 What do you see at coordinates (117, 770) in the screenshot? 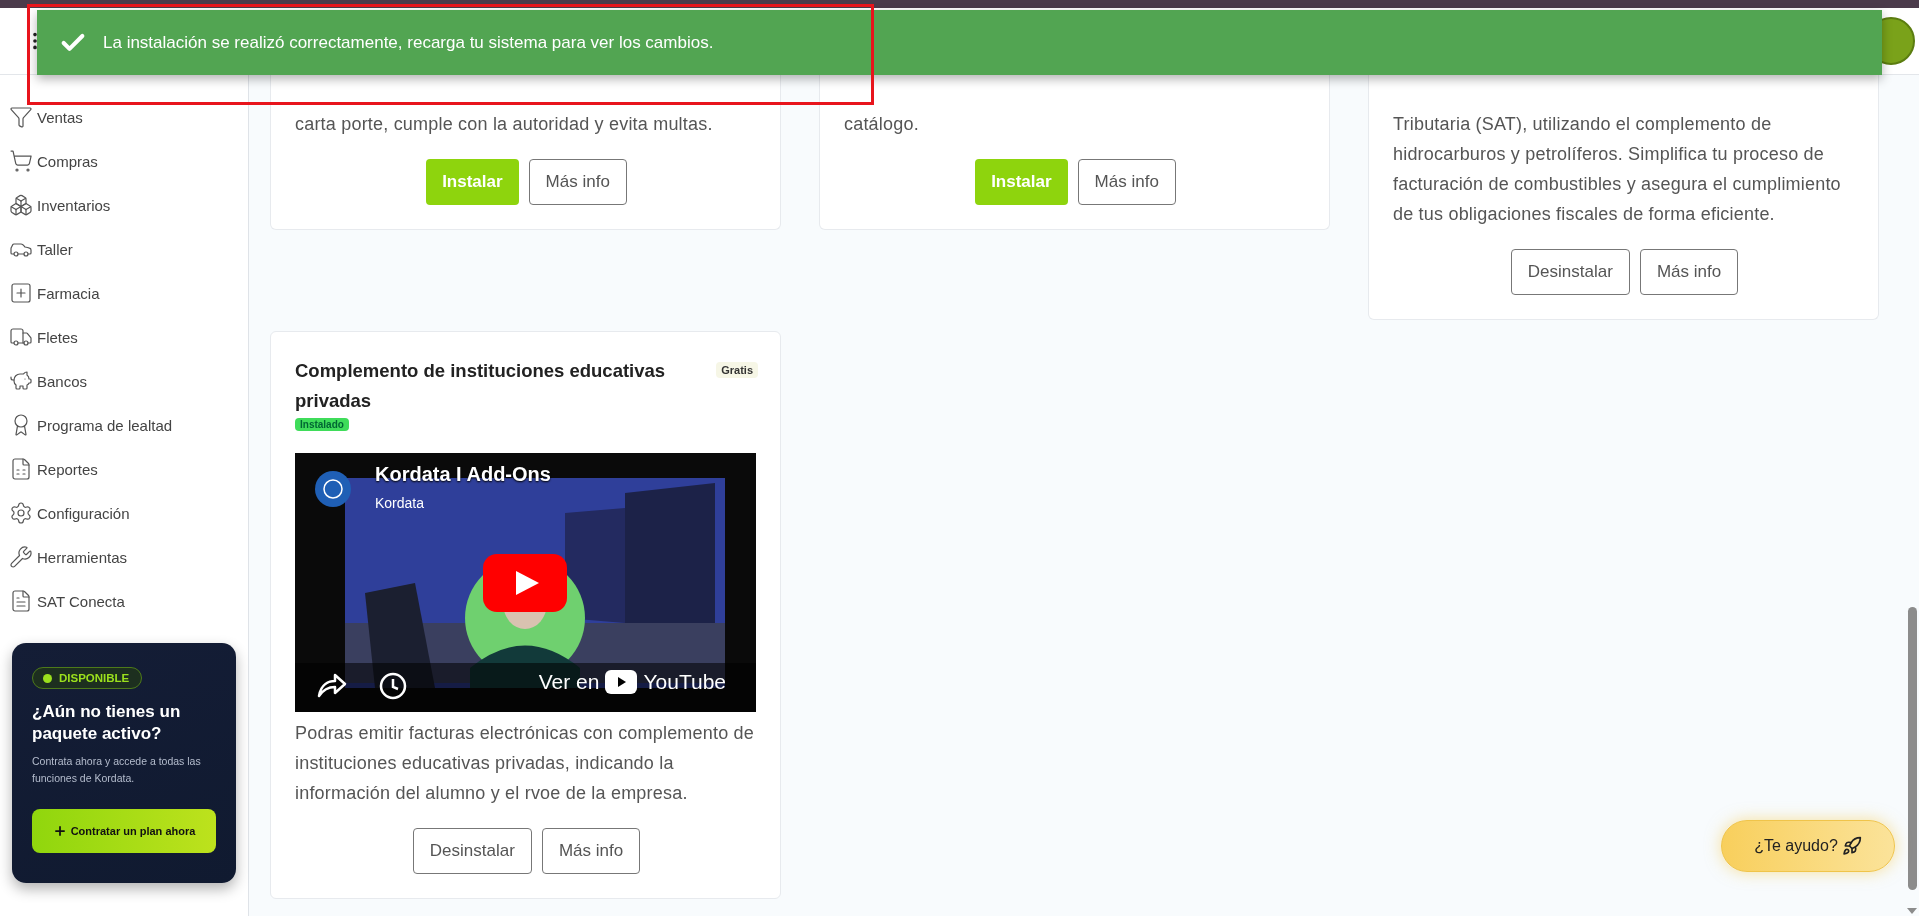
I see `promo-text: Contrata ahora y accede a todas las funciones de Kordata.` at bounding box center [117, 770].